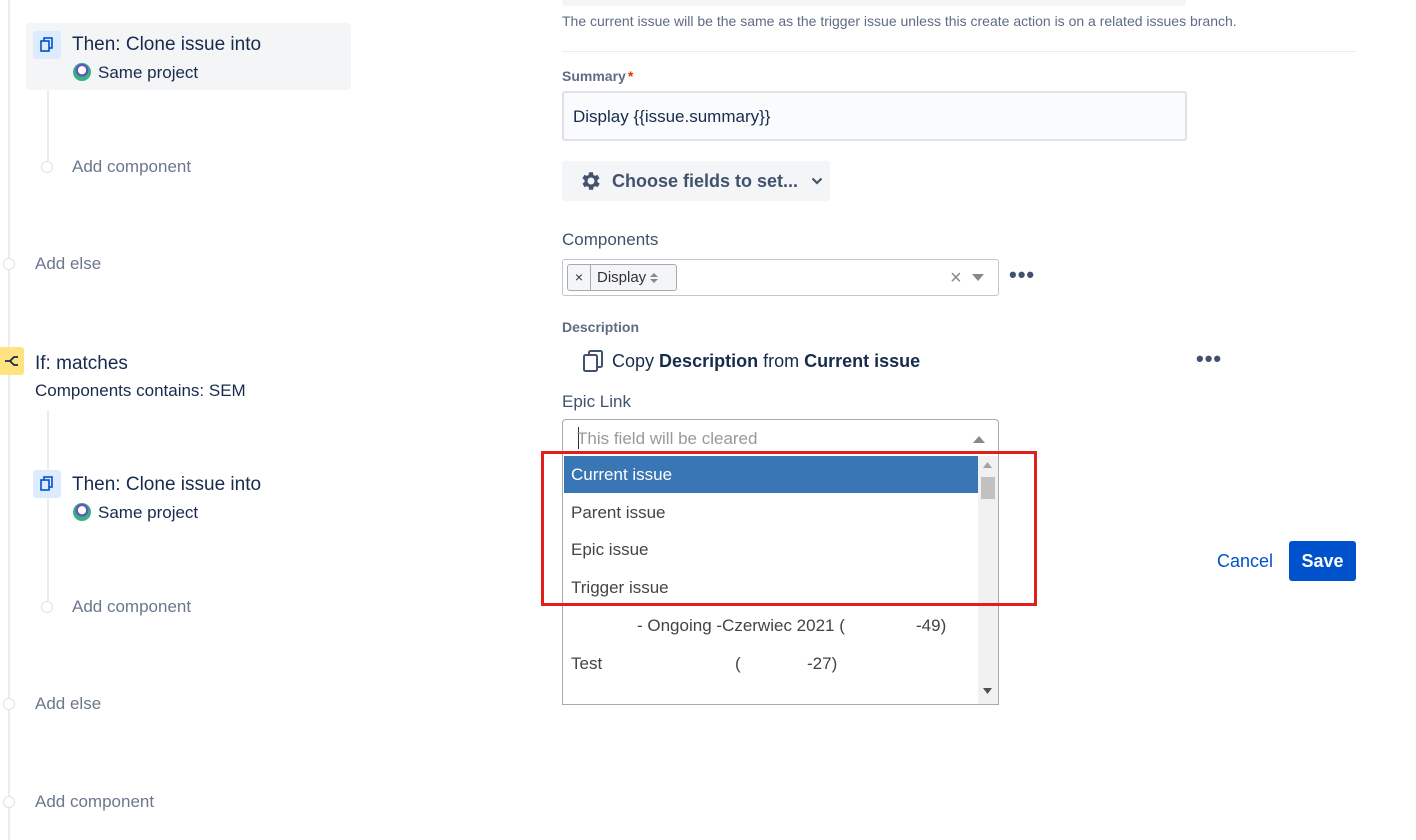  I want to click on epic-option: Test ( -27), so click(771, 663).